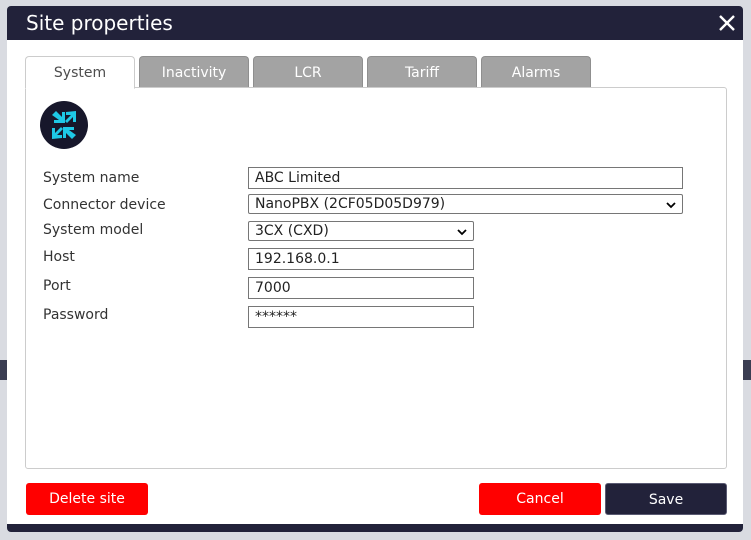  I want to click on connector-device-value: NanoPBX (2CF05D05D979), so click(350, 204).